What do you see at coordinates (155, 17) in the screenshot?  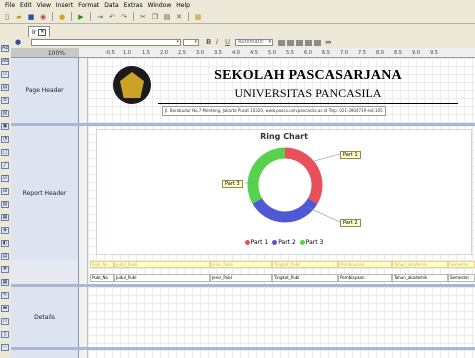 I see `copy-icon: ❐` at bounding box center [155, 17].